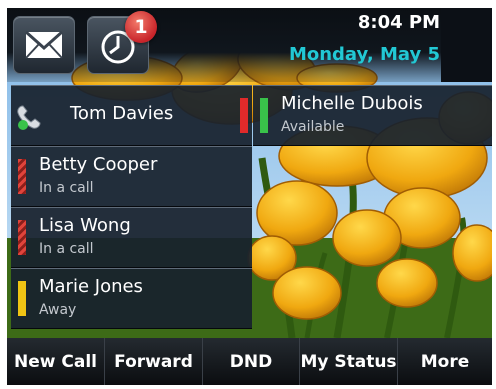  What do you see at coordinates (29, 117) in the screenshot?
I see `phone-handset-icon` at bounding box center [29, 117].